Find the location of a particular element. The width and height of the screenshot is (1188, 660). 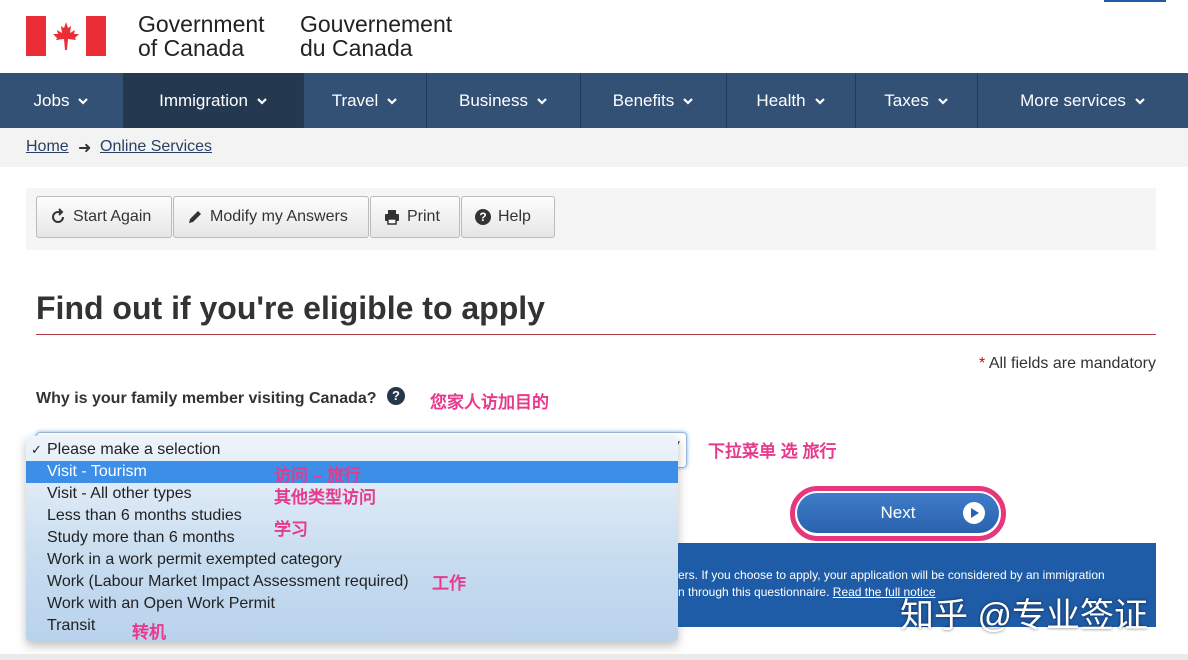

annotation-work: 工作 is located at coordinates (449, 583).